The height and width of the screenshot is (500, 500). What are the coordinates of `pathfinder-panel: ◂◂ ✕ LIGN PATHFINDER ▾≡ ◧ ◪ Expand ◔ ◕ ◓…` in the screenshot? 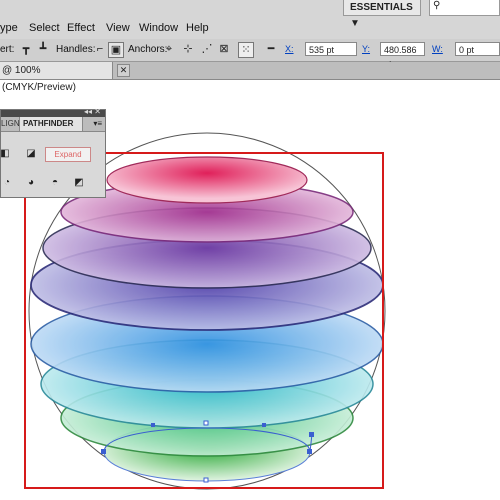 It's located at (53, 152).